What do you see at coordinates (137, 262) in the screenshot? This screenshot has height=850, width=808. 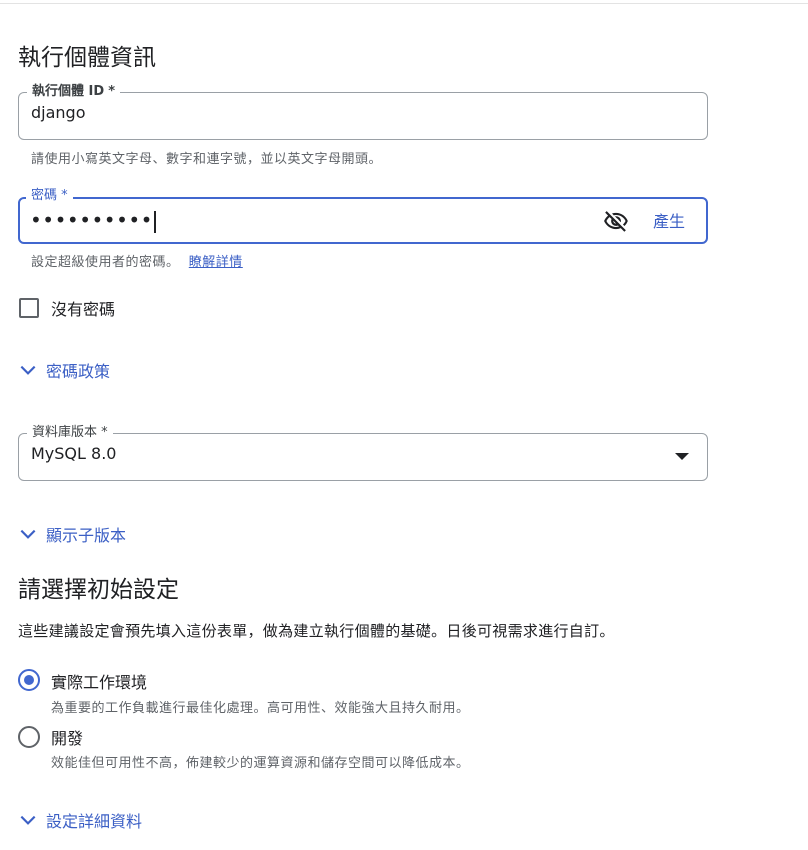 I see `password-hint: 設定超級使用者的密碼。 瞭解詳情` at bounding box center [137, 262].